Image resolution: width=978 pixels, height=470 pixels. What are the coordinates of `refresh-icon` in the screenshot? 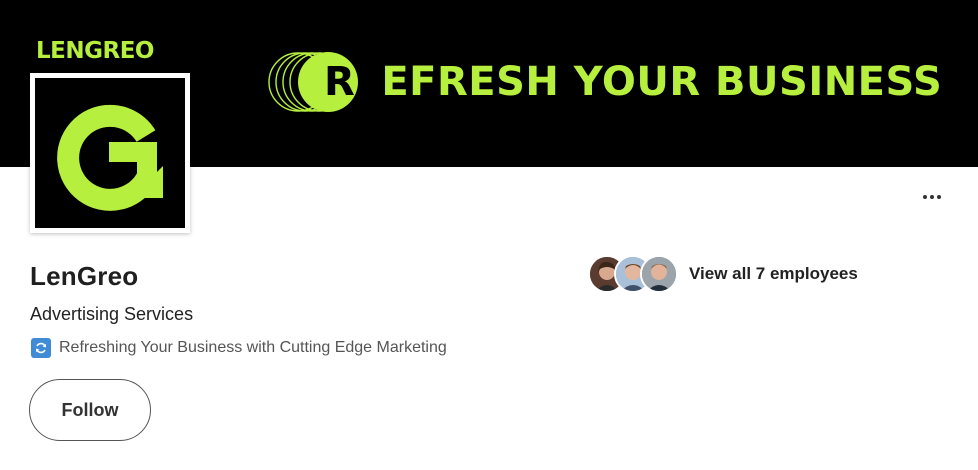 It's located at (41, 348).